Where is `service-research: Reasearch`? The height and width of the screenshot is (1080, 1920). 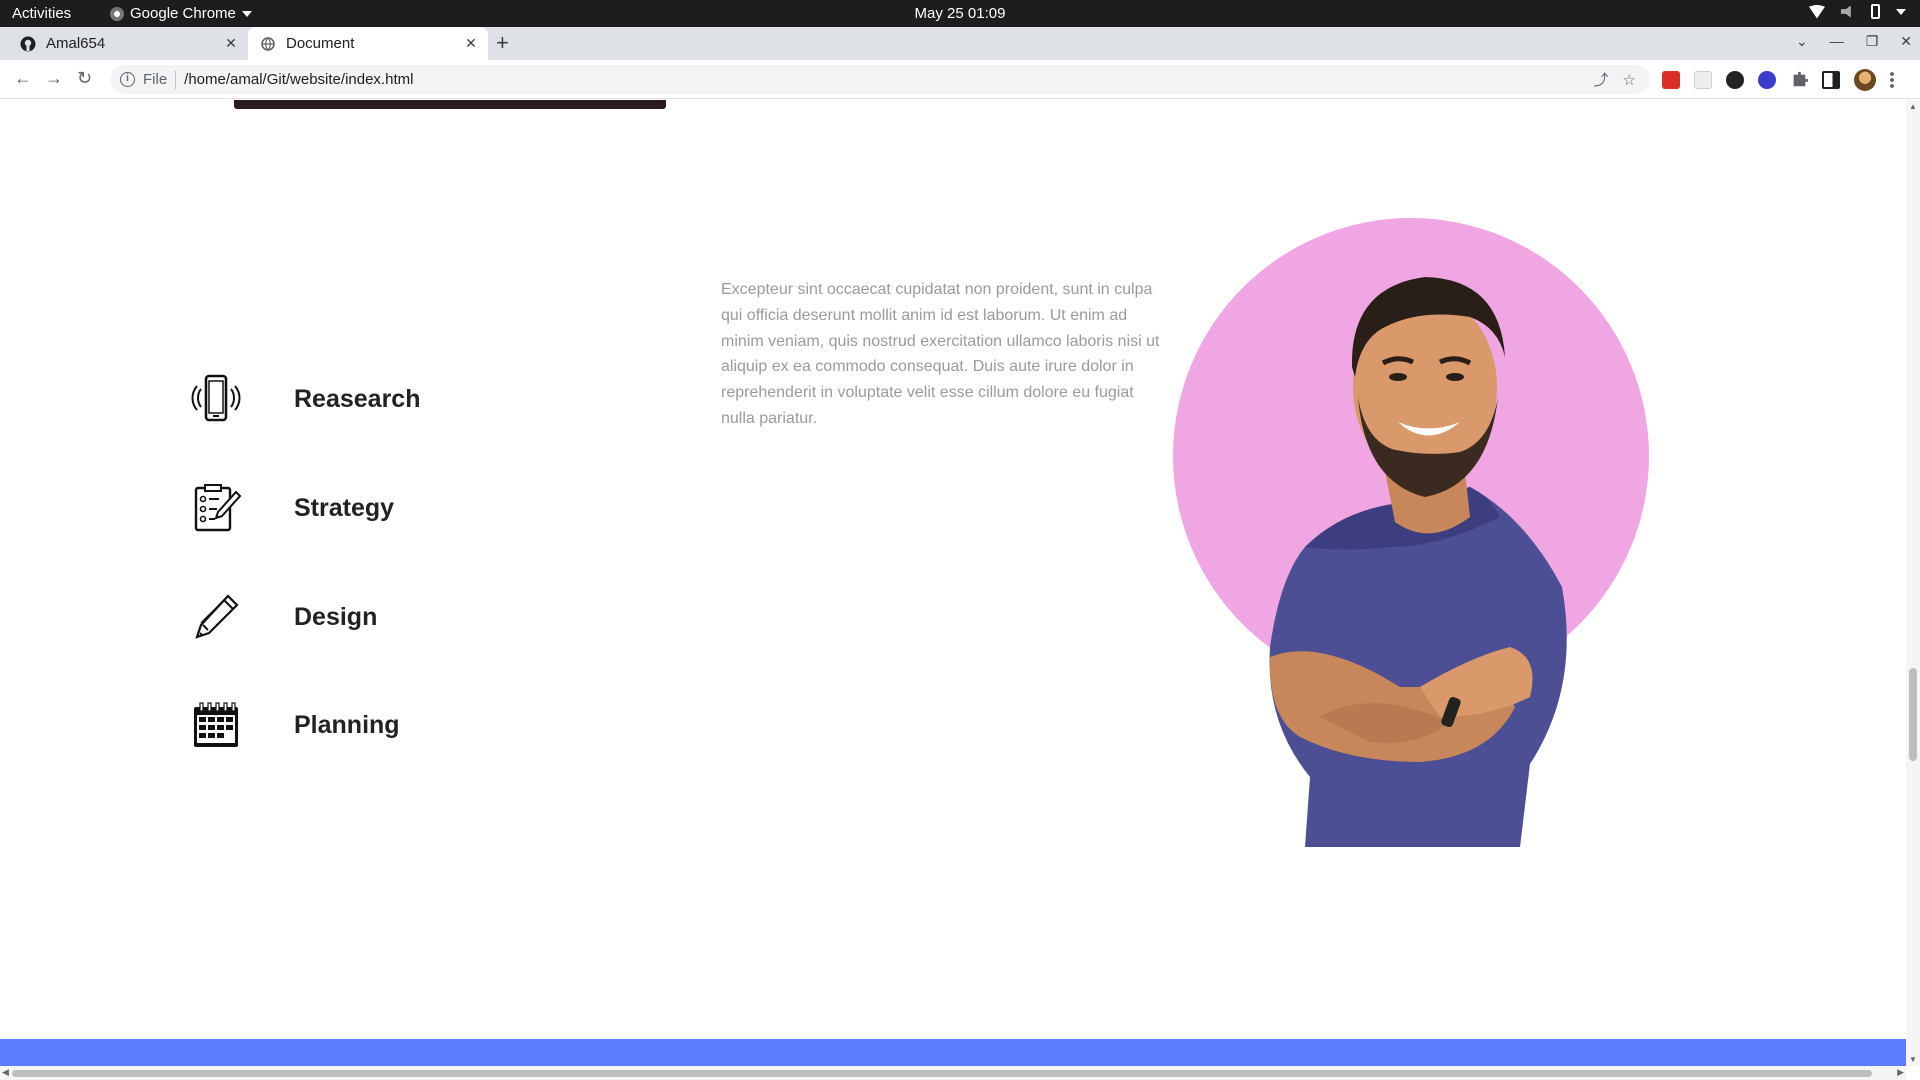
service-research: Reasearch is located at coordinates (305, 399).